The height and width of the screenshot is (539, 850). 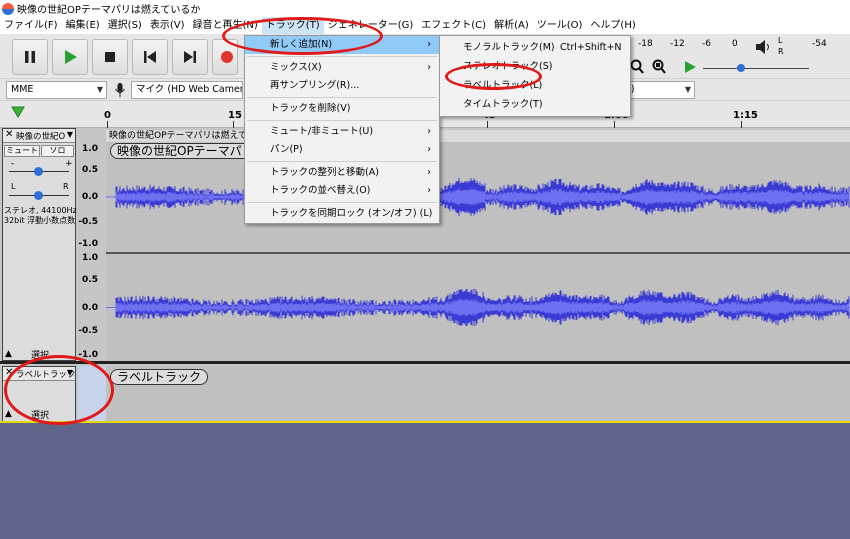 I want to click on meter-r-label: R, so click(x=781, y=51).